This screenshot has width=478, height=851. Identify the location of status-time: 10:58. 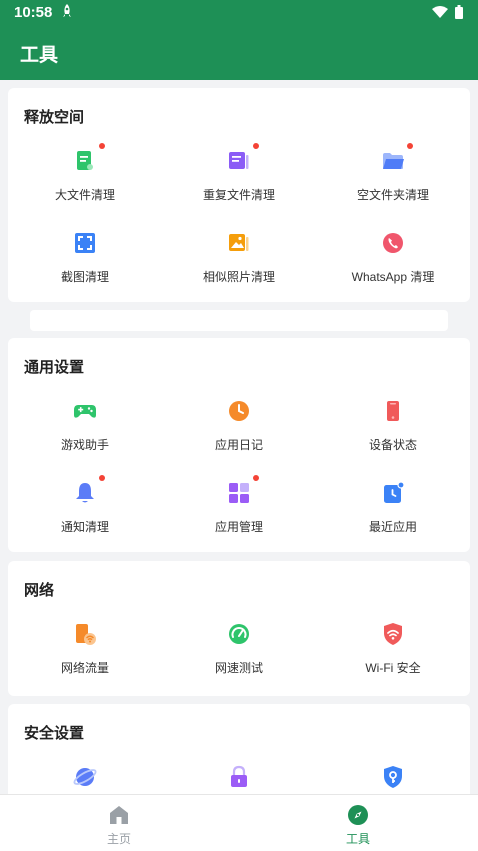
(33, 12).